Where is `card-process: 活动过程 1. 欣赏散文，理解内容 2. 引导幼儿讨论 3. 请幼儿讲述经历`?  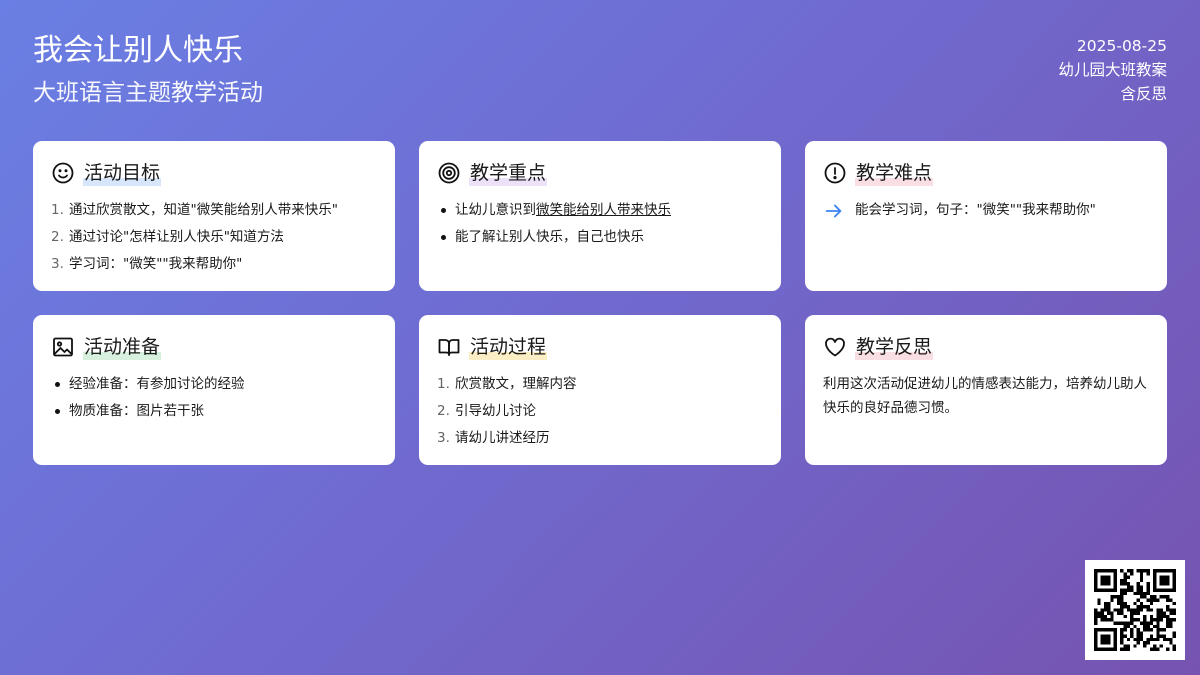
card-process: 活动过程 1. 欣赏散文，理解内容 2. 引导幼儿讨论 3. 请幼儿讲述经历 is located at coordinates (600, 390).